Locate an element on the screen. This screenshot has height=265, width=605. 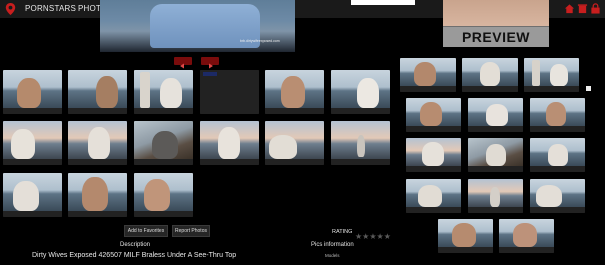
ad-slot is located at coordinates (383, 2).